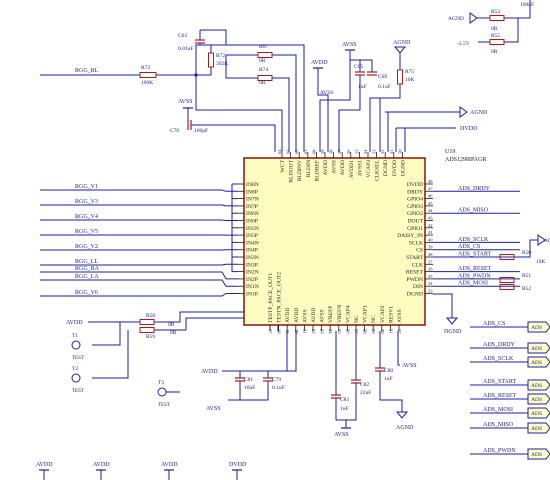  I want to click on chip-pin-label-top: DGND, so click(403, 168).